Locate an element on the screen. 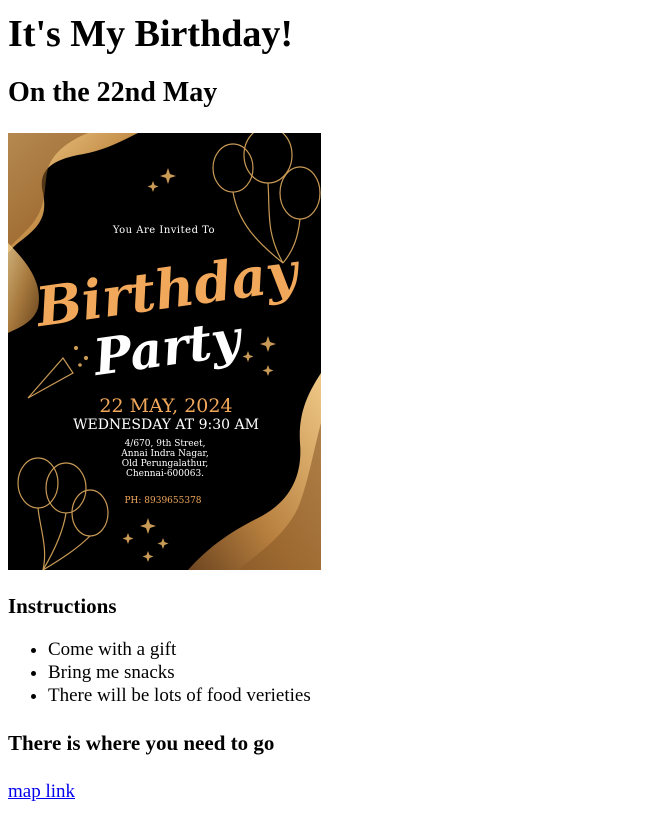 Image resolution: width=670 pixels, height=822 pixels. page-title: It's My Birthday! is located at coordinates (150, 34).